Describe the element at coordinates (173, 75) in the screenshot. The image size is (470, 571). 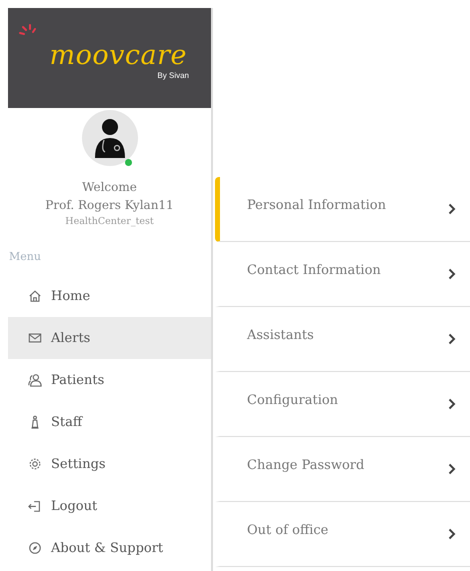
I see `logo-tagline: By Sivan` at that location.